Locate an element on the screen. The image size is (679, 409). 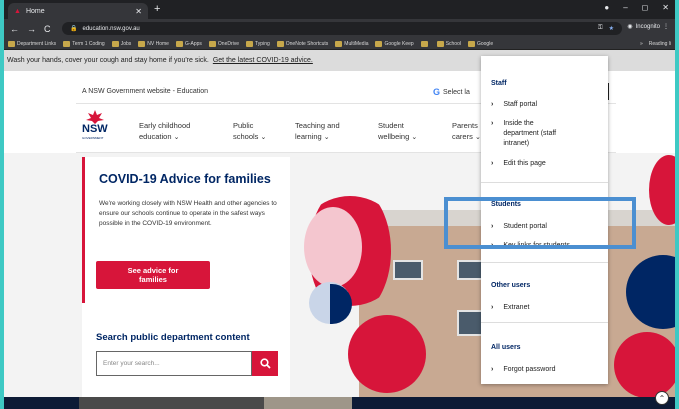
bookmark-label: School is located at coordinates (453, 43).